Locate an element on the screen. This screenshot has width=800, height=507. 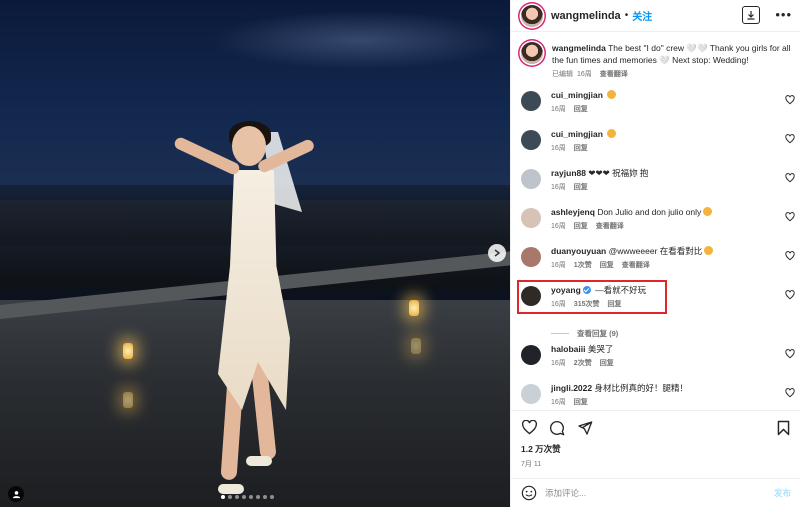
post-header: wangmelinda • 关注 ••• is located at coordinates (655, 16).